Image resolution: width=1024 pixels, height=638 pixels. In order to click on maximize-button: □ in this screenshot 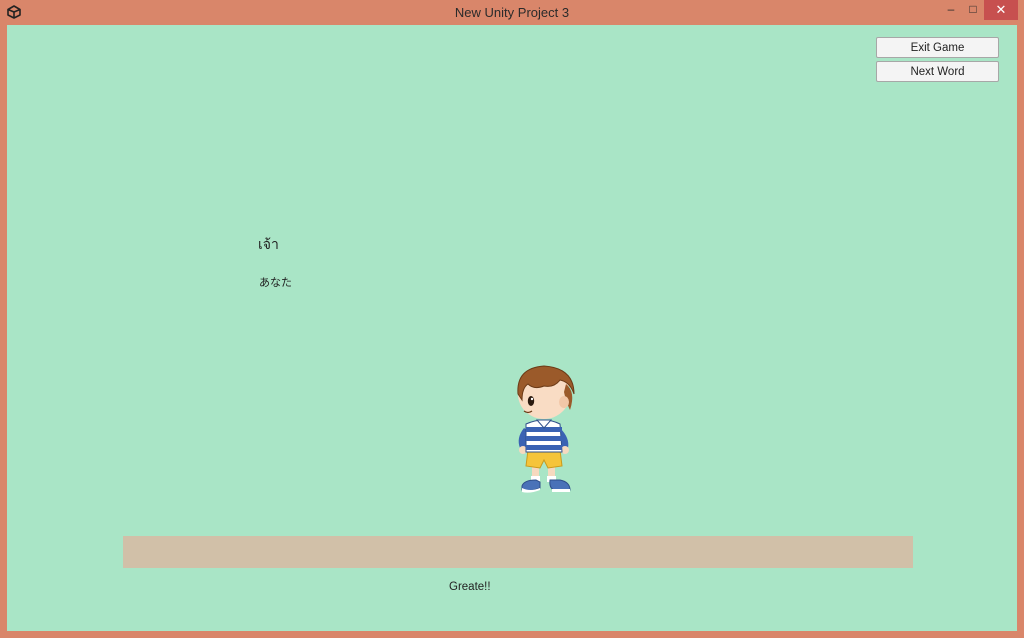, I will do `click(973, 10)`.